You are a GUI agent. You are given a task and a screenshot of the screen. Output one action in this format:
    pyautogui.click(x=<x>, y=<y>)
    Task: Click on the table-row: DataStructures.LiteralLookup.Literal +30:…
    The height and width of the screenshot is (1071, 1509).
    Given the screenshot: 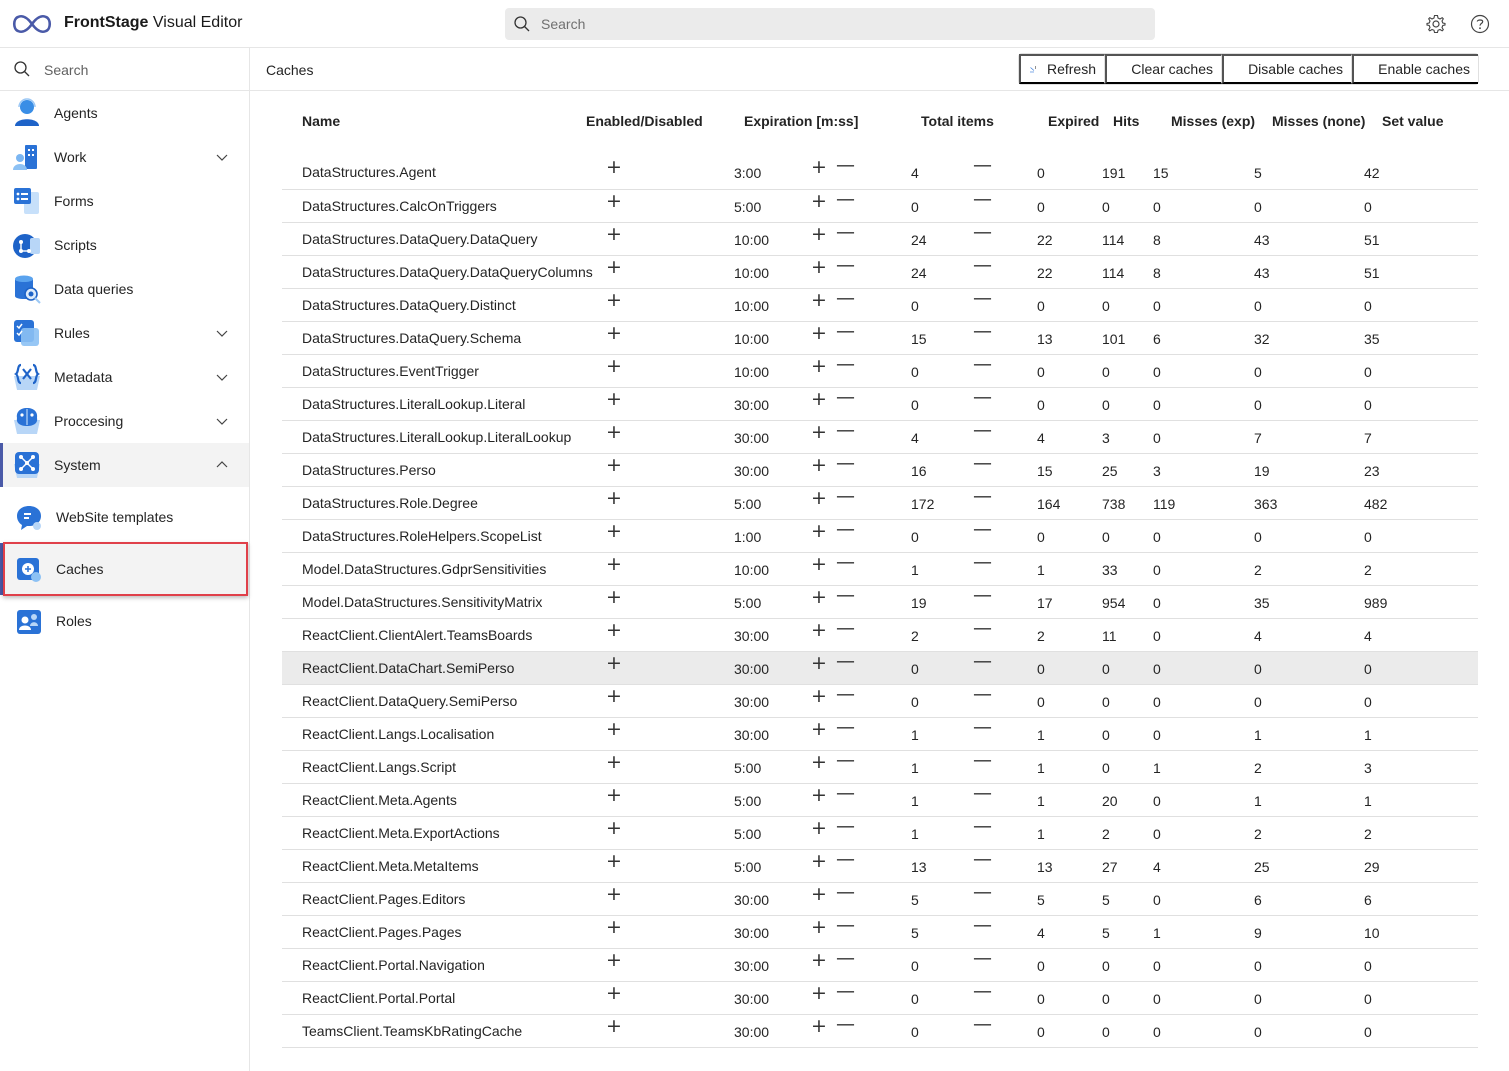 What is the action you would take?
    pyautogui.click(x=880, y=404)
    